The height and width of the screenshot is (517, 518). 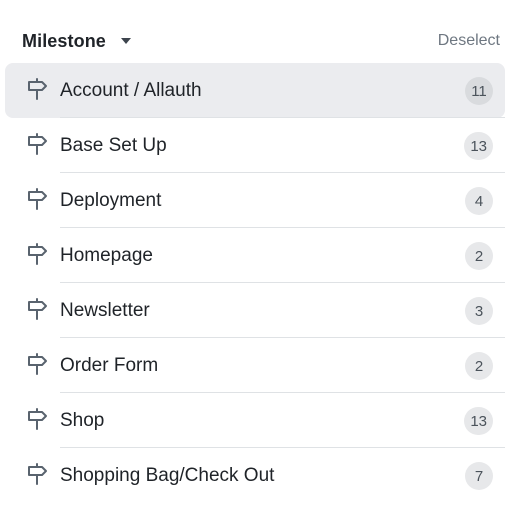 What do you see at coordinates (113, 145) in the screenshot?
I see `milestone-item-label: Base Set Up` at bounding box center [113, 145].